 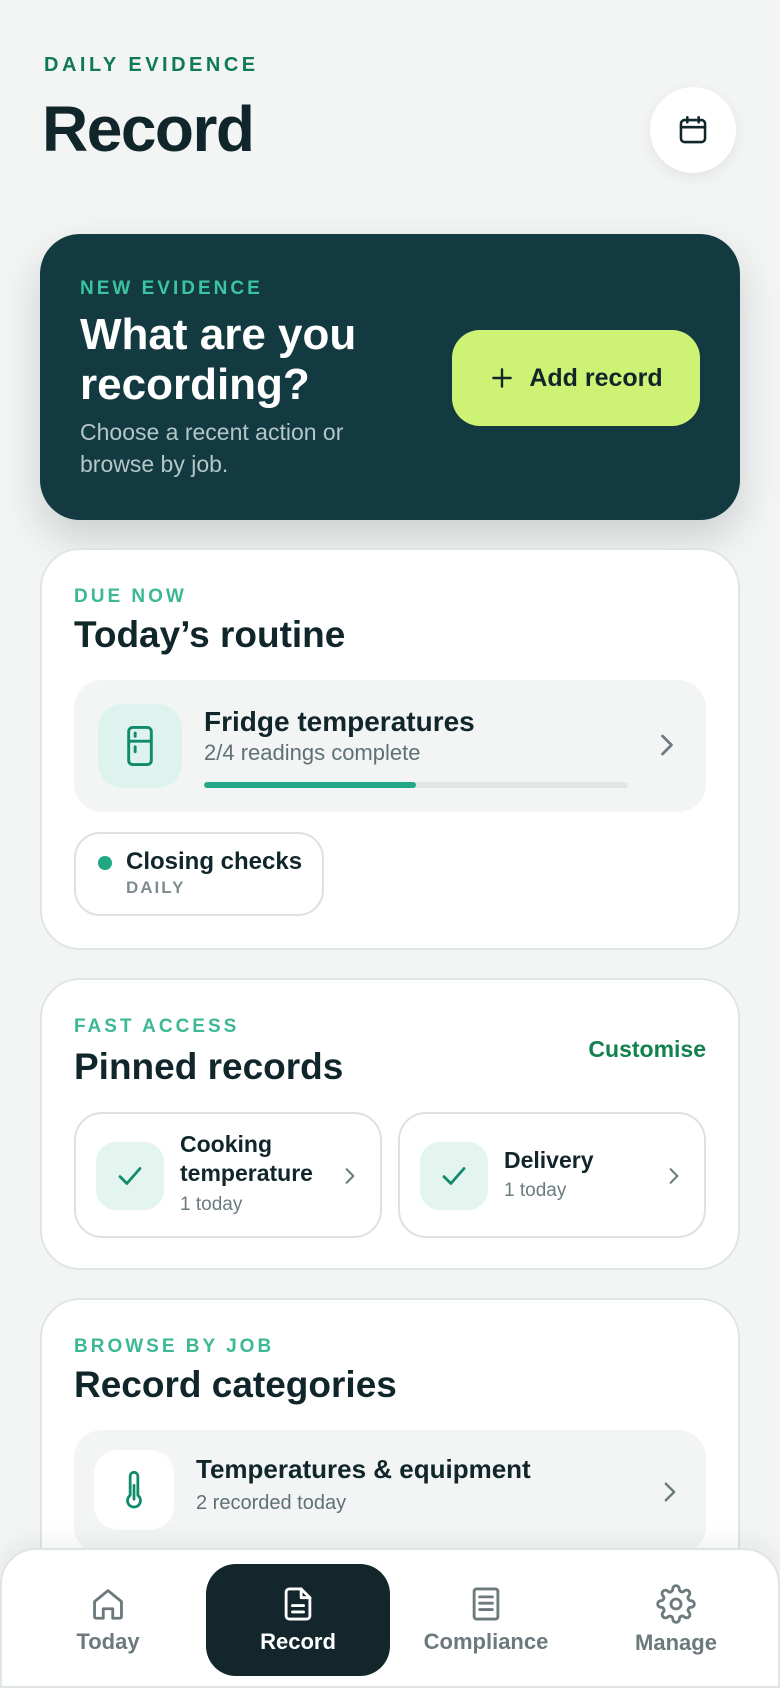 I want to click on add-record-label: Add record, so click(x=596, y=377).